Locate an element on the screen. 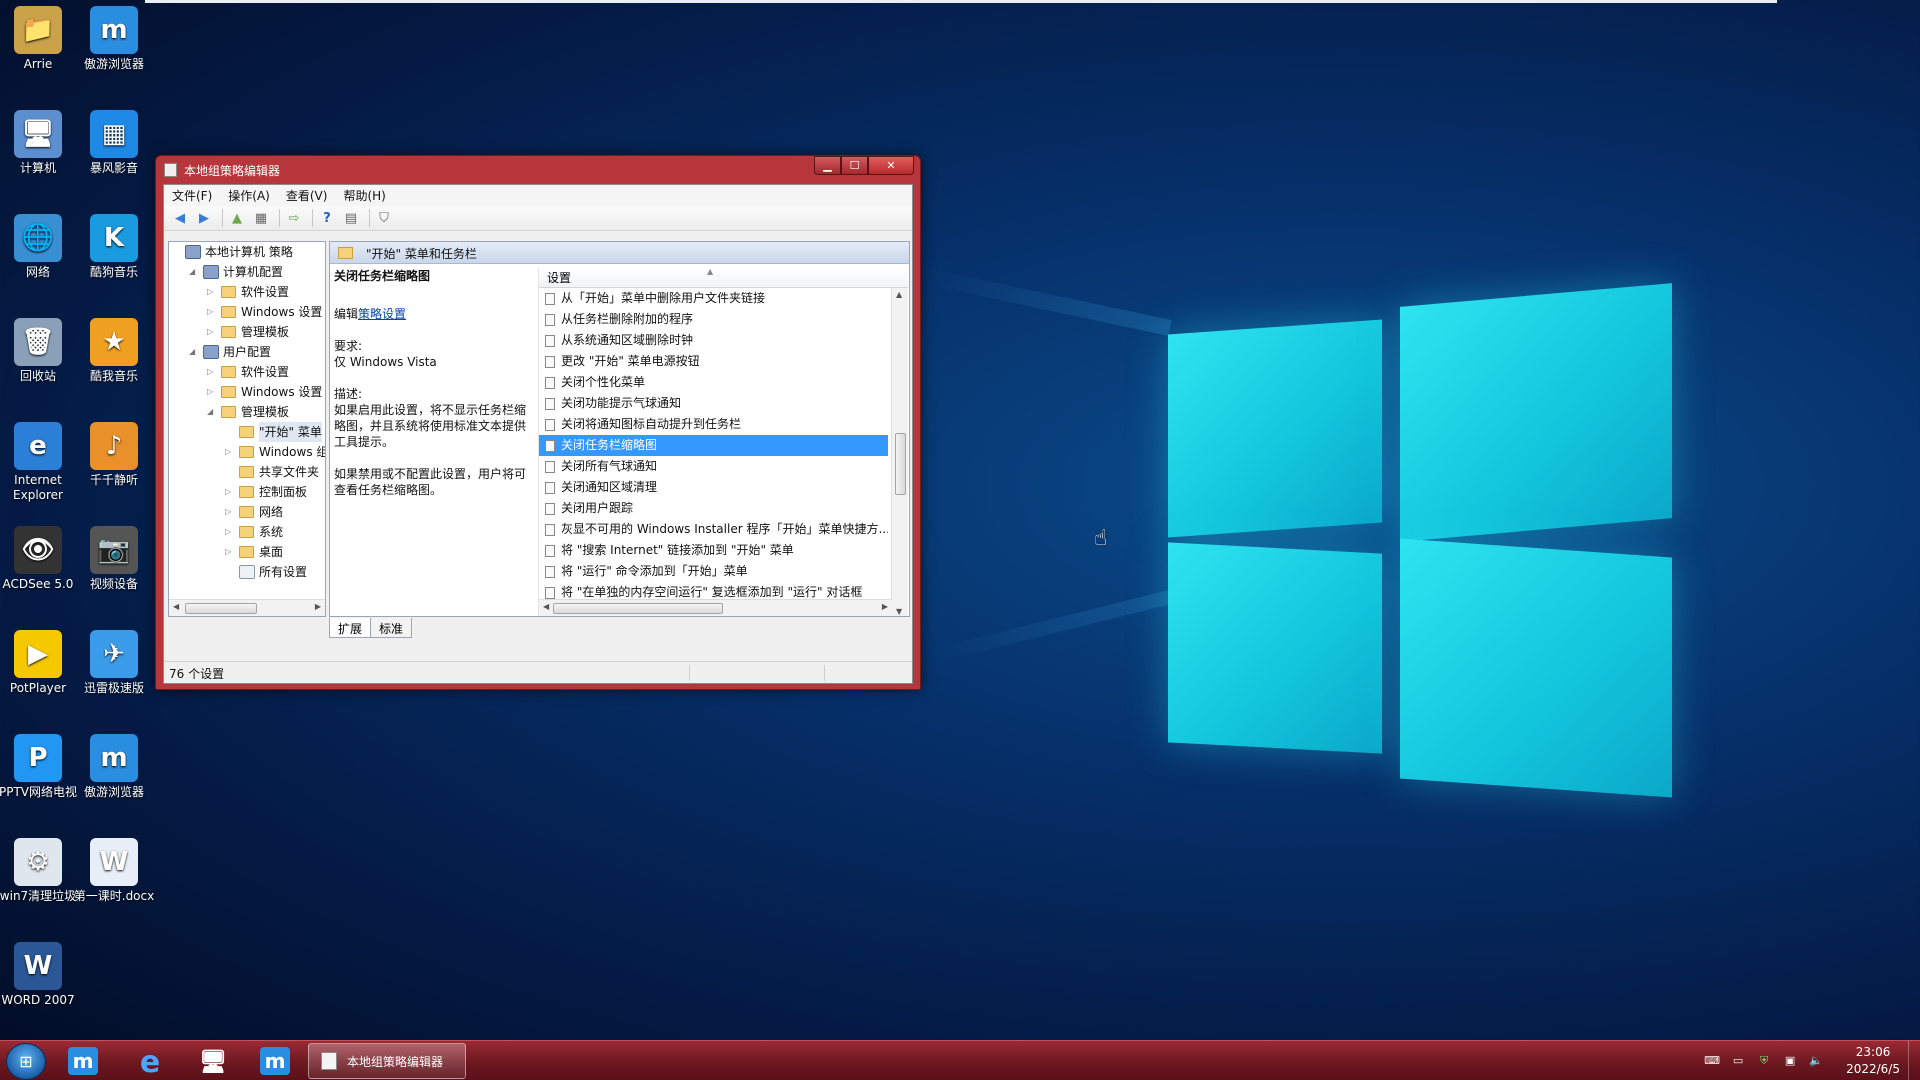 The height and width of the screenshot is (1080, 1920). column-header-setting: 设置 ▲ is located at coordinates (723, 278).